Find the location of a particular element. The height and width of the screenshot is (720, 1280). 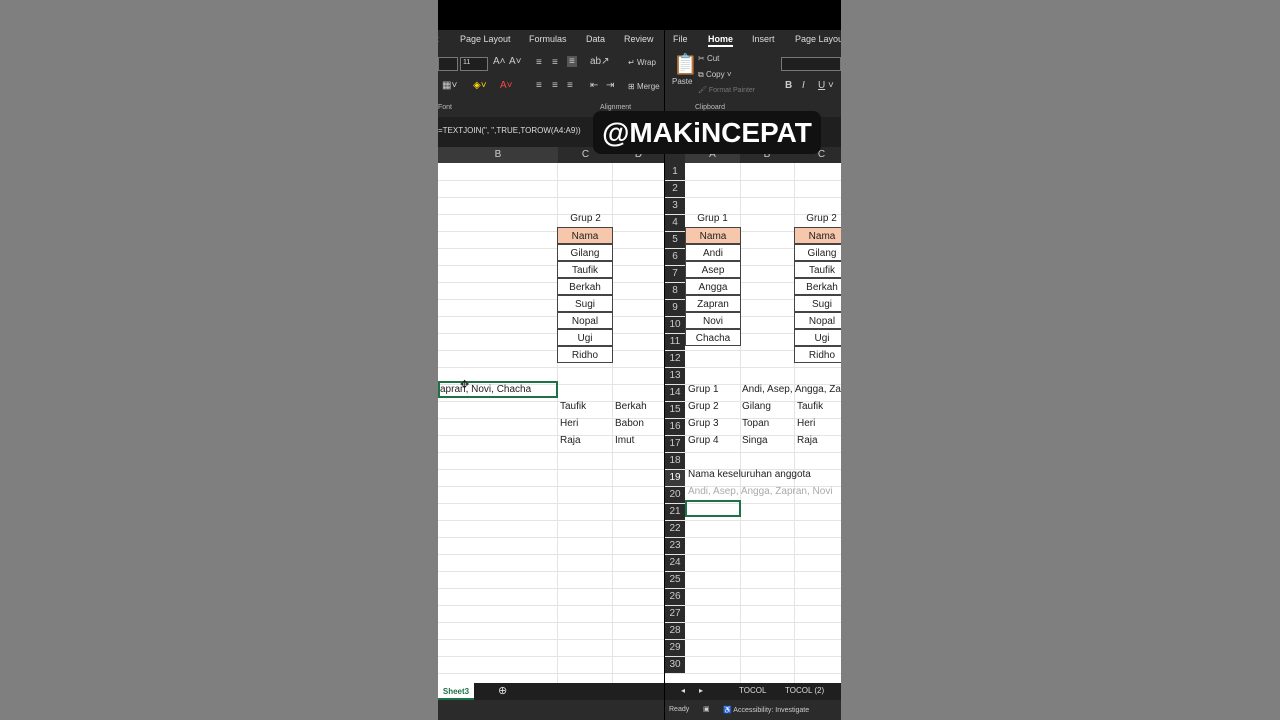

row-header: 2 is located at coordinates (675, 188).